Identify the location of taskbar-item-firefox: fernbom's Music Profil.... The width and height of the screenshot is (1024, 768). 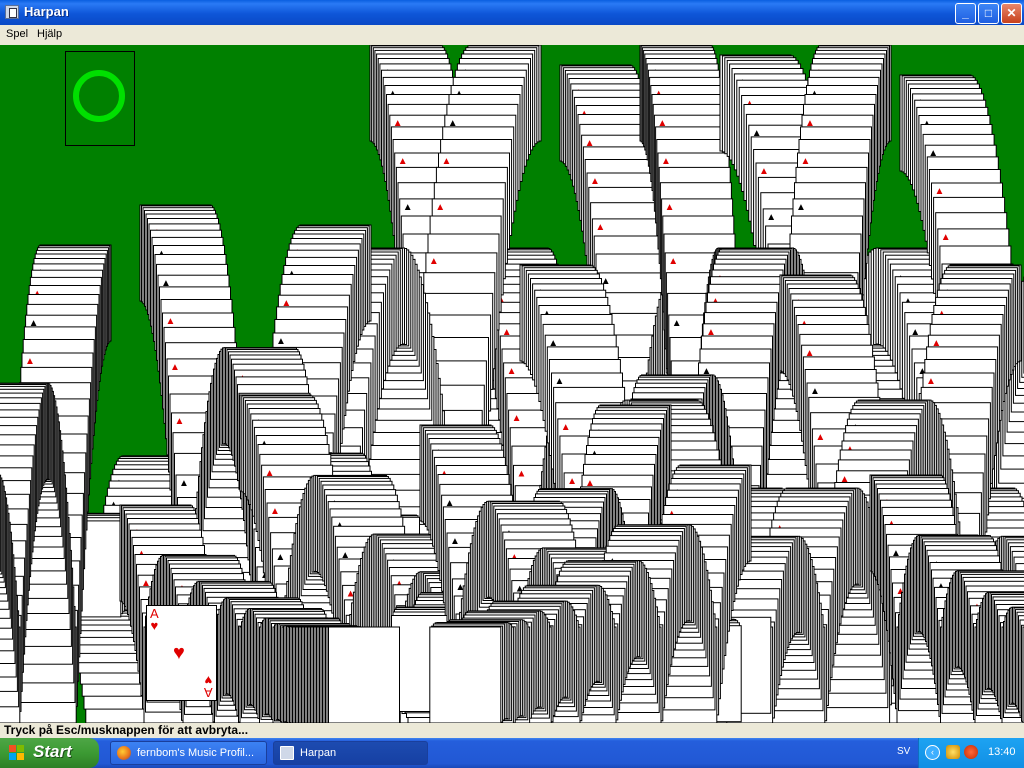
(188, 753).